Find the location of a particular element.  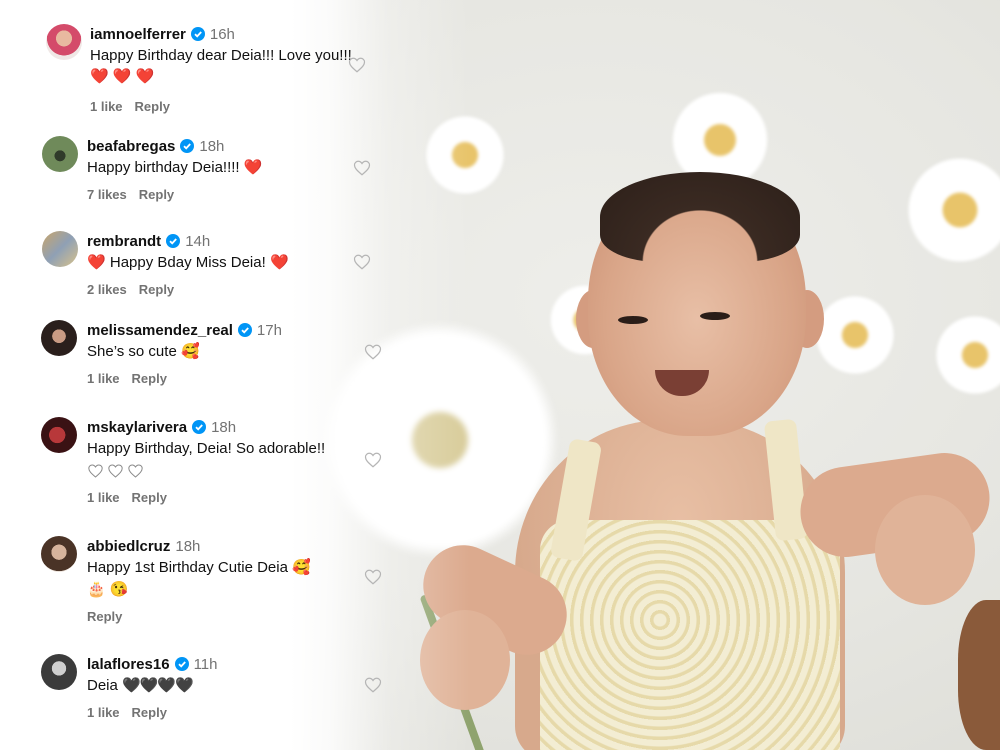

timestamp: 16h is located at coordinates (222, 34).